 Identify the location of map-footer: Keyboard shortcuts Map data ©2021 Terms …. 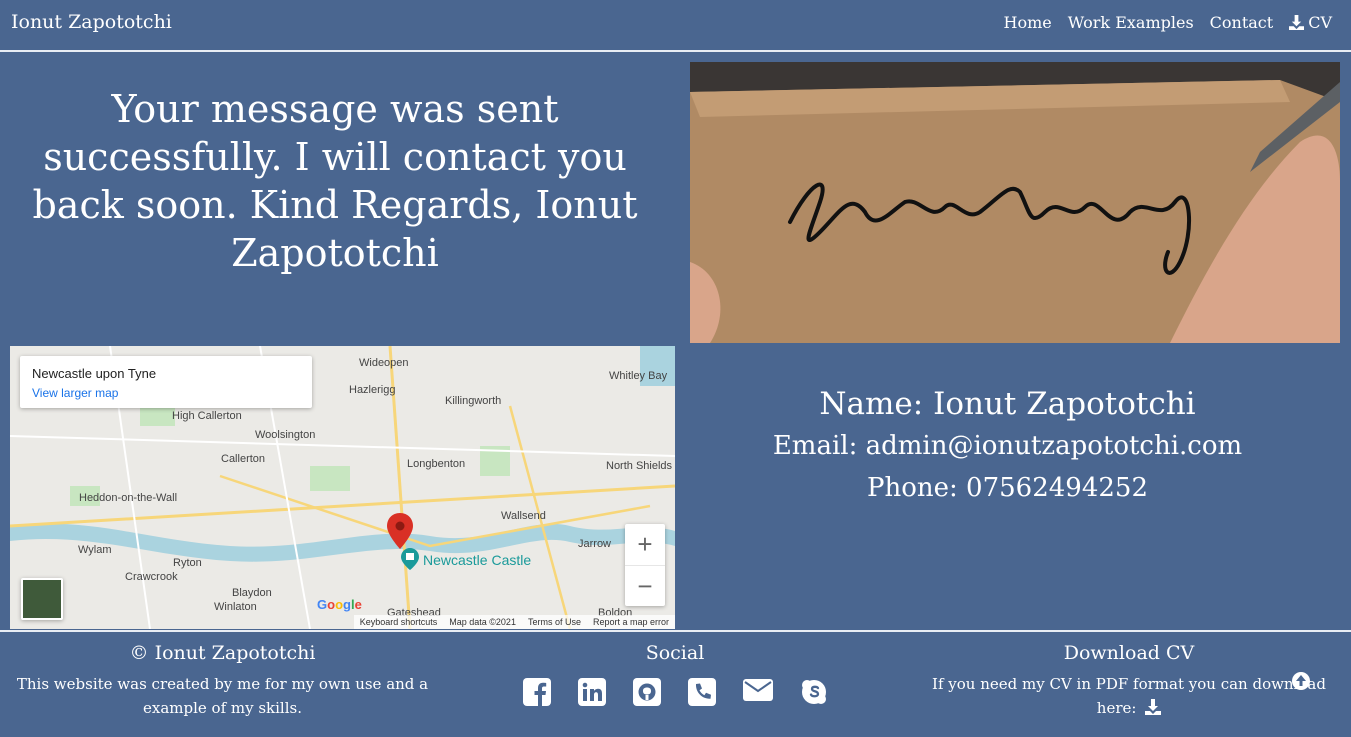
(514, 622).